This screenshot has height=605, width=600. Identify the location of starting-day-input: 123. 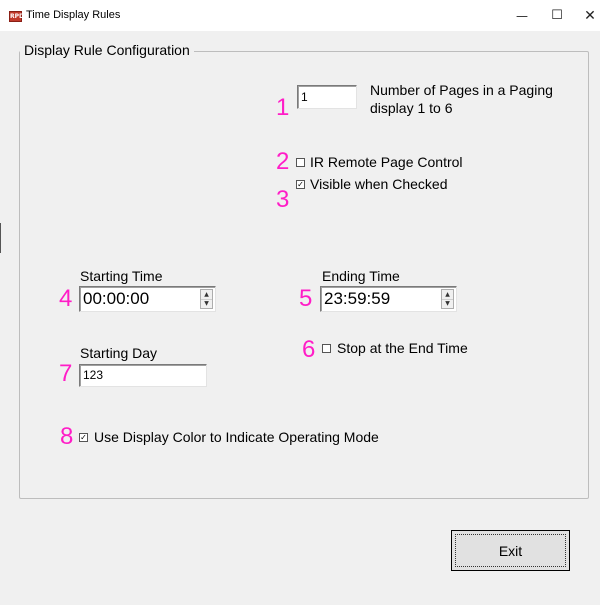
(143, 375).